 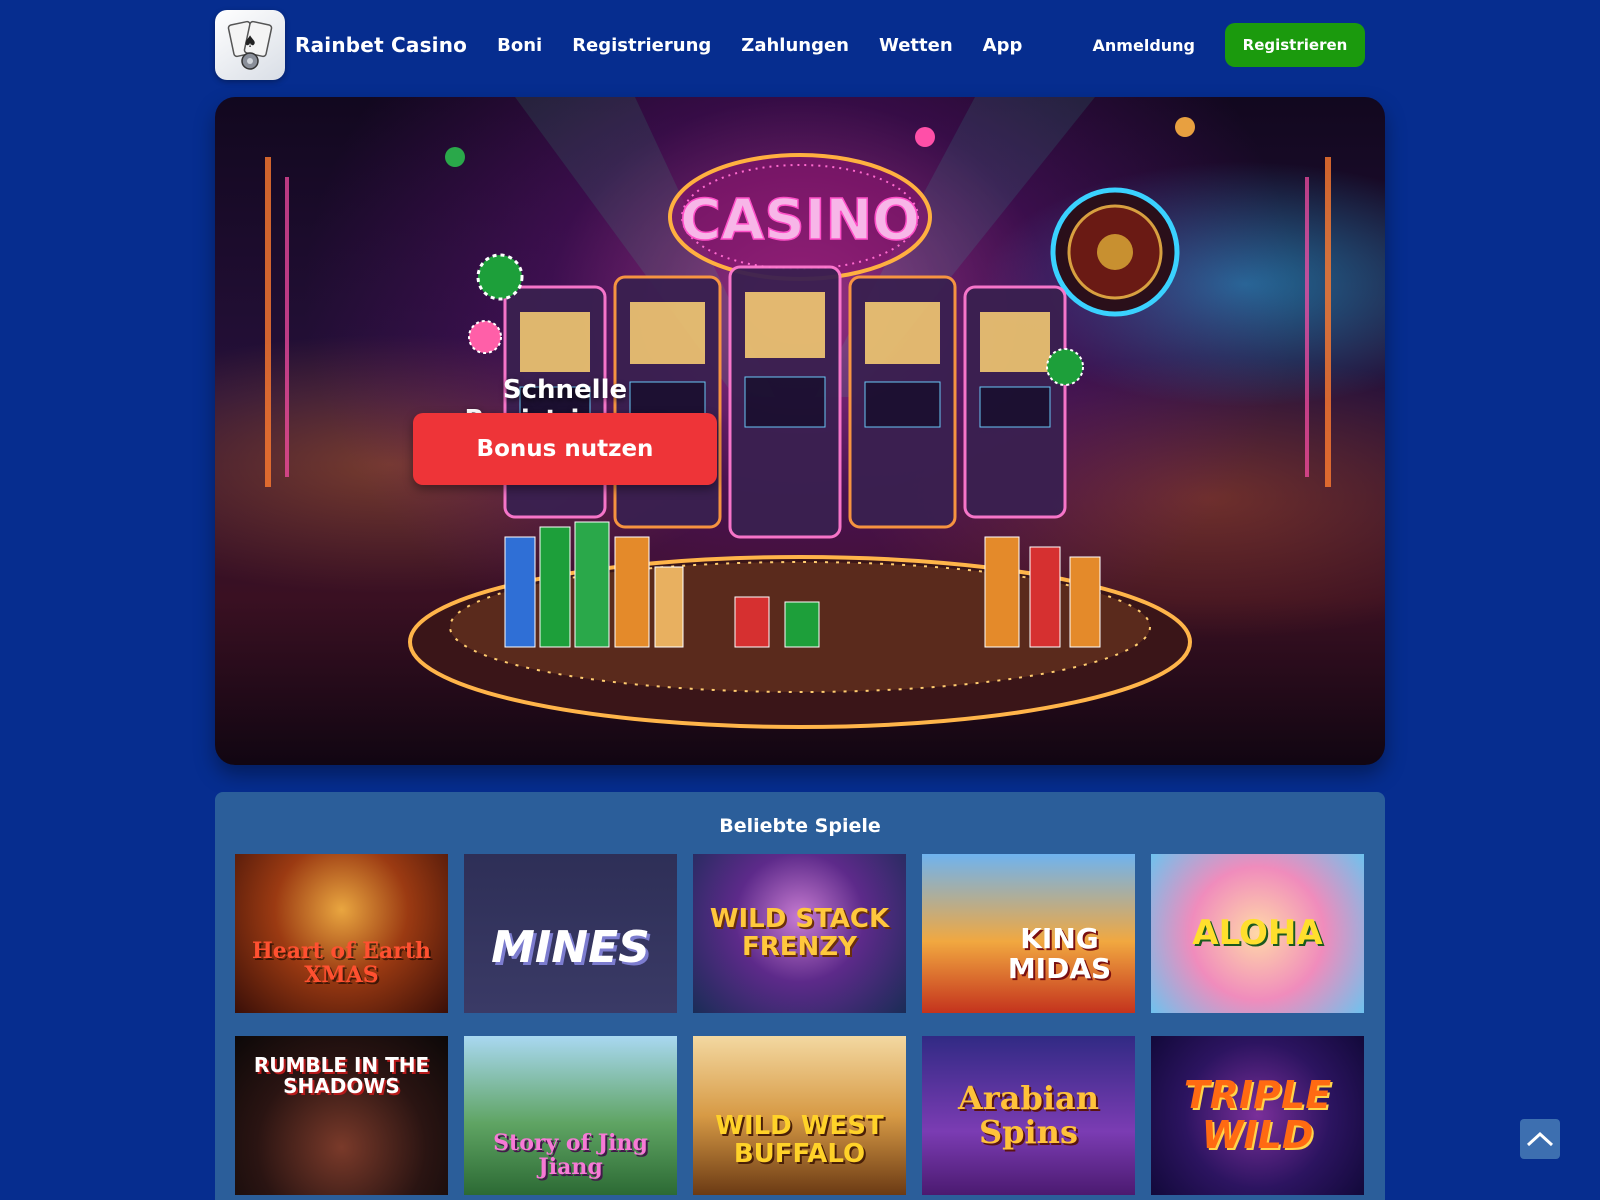 What do you see at coordinates (341, 1115) in the screenshot?
I see `game-tile: RUMBLE IN THE SHADOWS` at bounding box center [341, 1115].